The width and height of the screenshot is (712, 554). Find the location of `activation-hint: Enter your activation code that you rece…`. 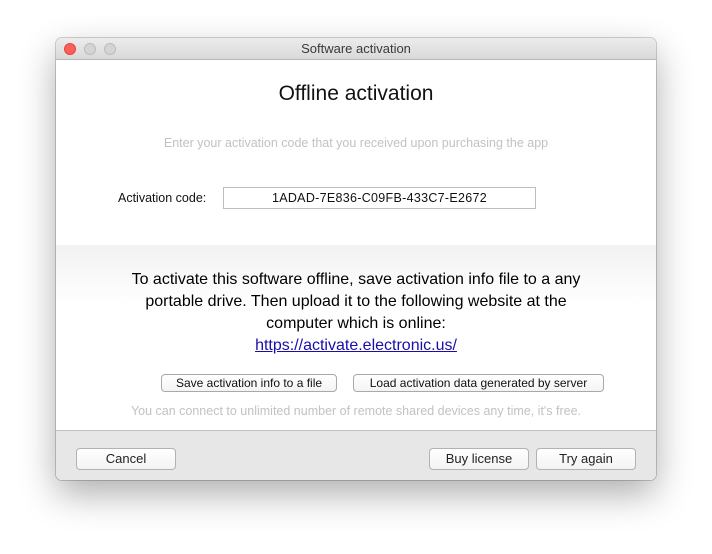

activation-hint: Enter your activation code that you rece… is located at coordinates (356, 143).